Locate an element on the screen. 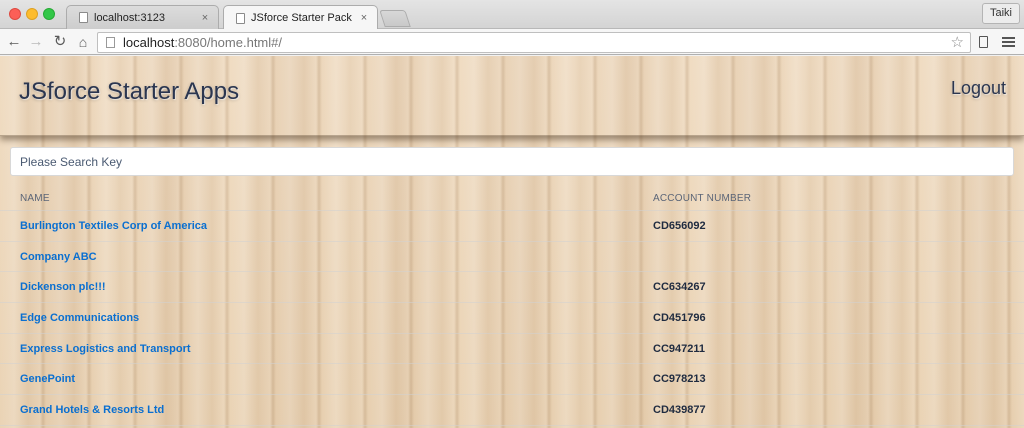 This screenshot has height=428, width=1024. search-input is located at coordinates (512, 161).